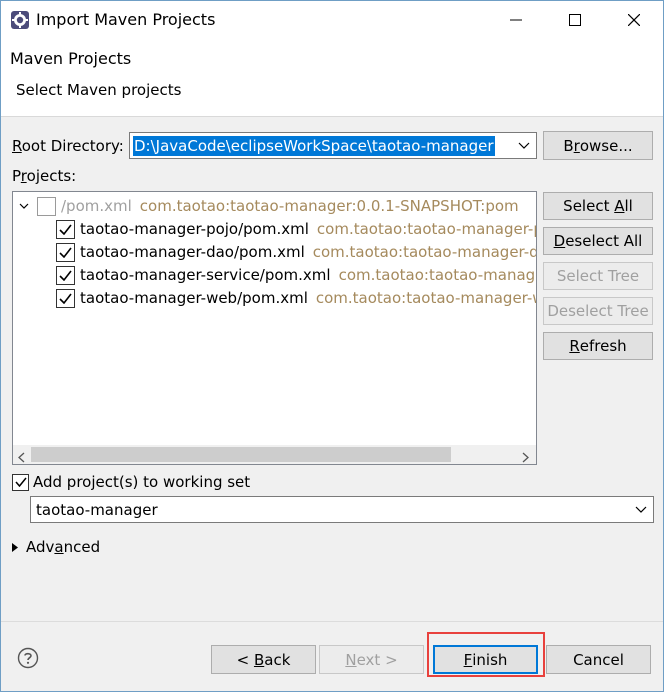 This screenshot has height=692, width=664. Describe the element at coordinates (437, 275) in the screenshot. I see `project-artifact-id: com.taotao:taotao-manager` at that location.